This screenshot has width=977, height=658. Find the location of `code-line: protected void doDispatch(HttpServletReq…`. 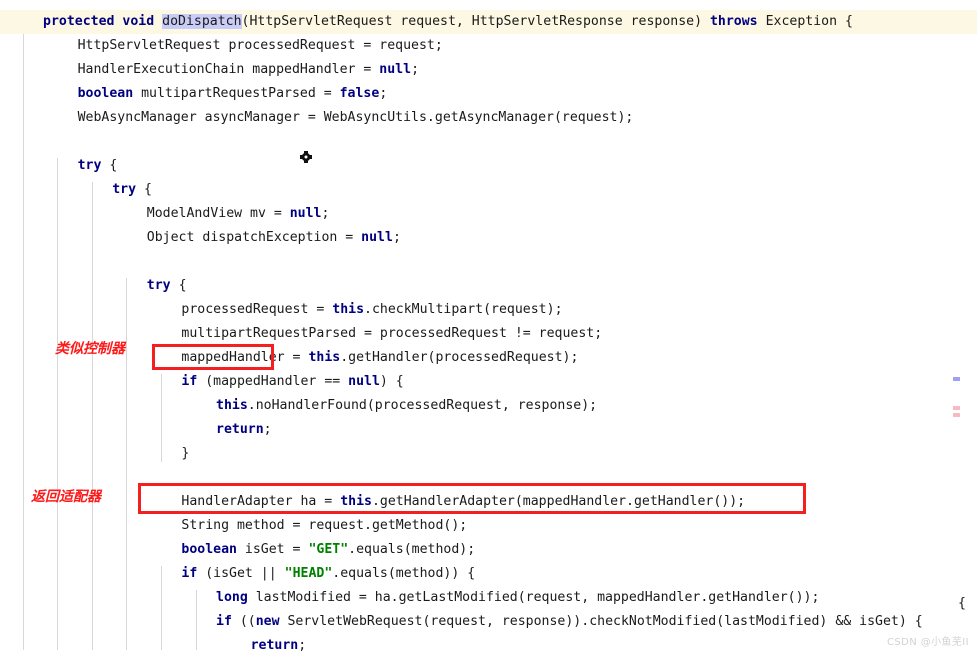

code-line: protected void doDispatch(HttpServletReq… is located at coordinates (488, 22).